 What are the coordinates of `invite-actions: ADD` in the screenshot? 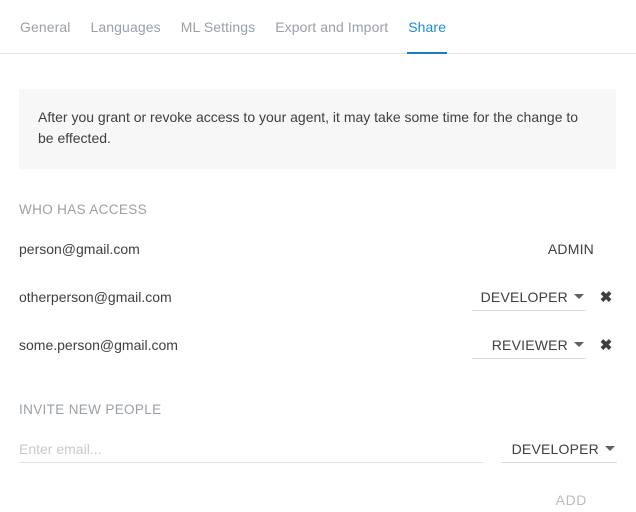 It's located at (318, 500).